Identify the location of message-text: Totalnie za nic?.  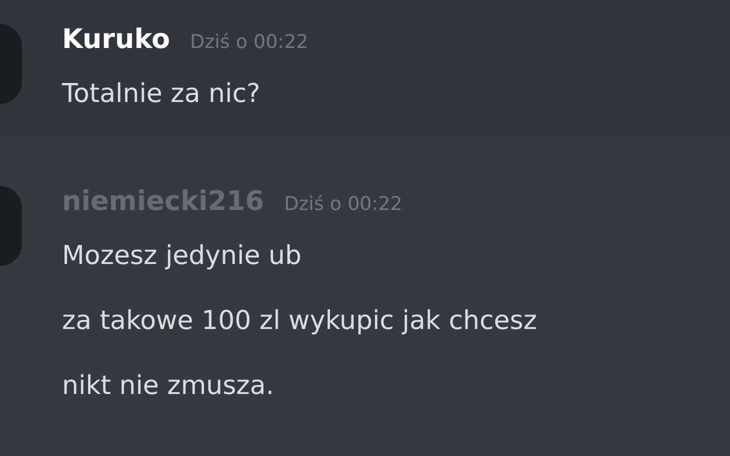
(162, 94).